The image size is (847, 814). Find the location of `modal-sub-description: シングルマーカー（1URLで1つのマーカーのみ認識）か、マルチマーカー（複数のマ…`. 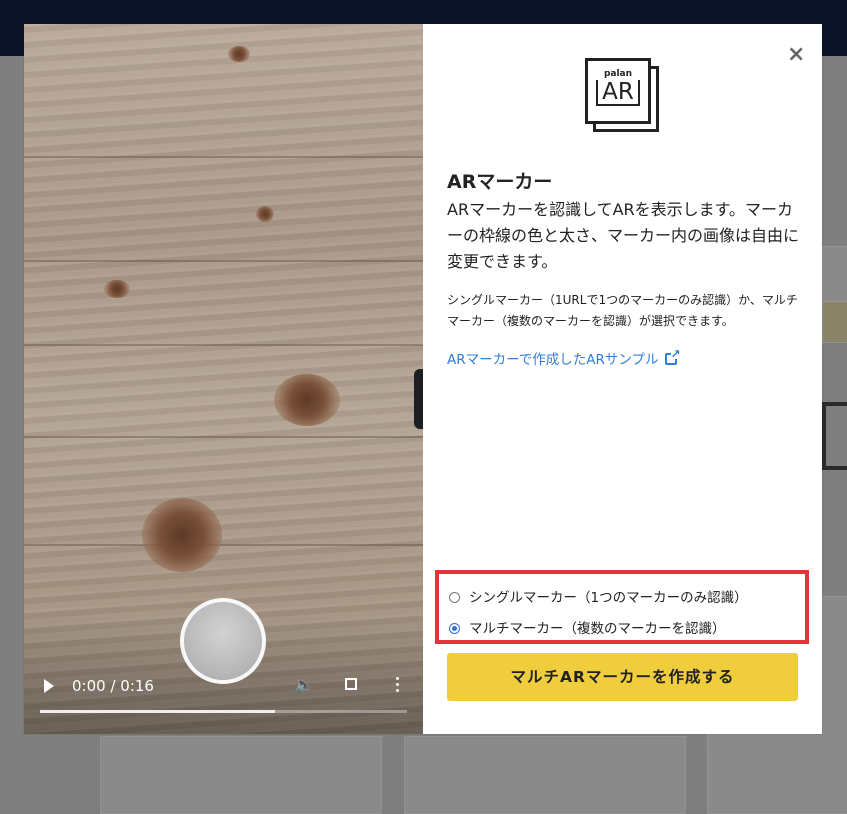

modal-sub-description: シングルマーカー（1URLで1つのマーカーのみ認識）か、マルチマーカー（複数のマ… is located at coordinates (622, 310).